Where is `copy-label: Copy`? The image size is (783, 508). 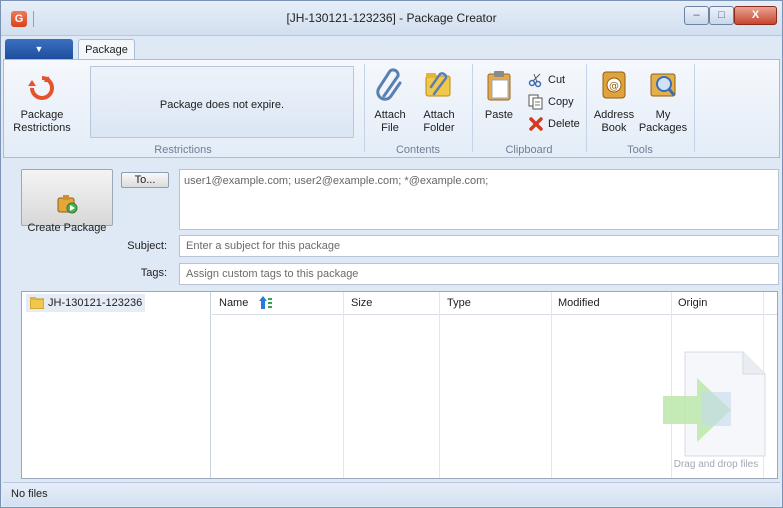
copy-label: Copy is located at coordinates (561, 102).